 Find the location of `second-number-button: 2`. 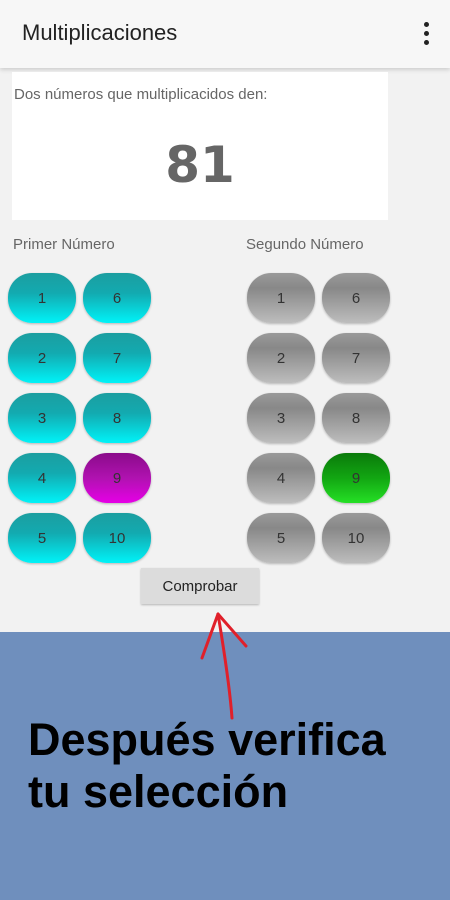

second-number-button: 2 is located at coordinates (281, 358).